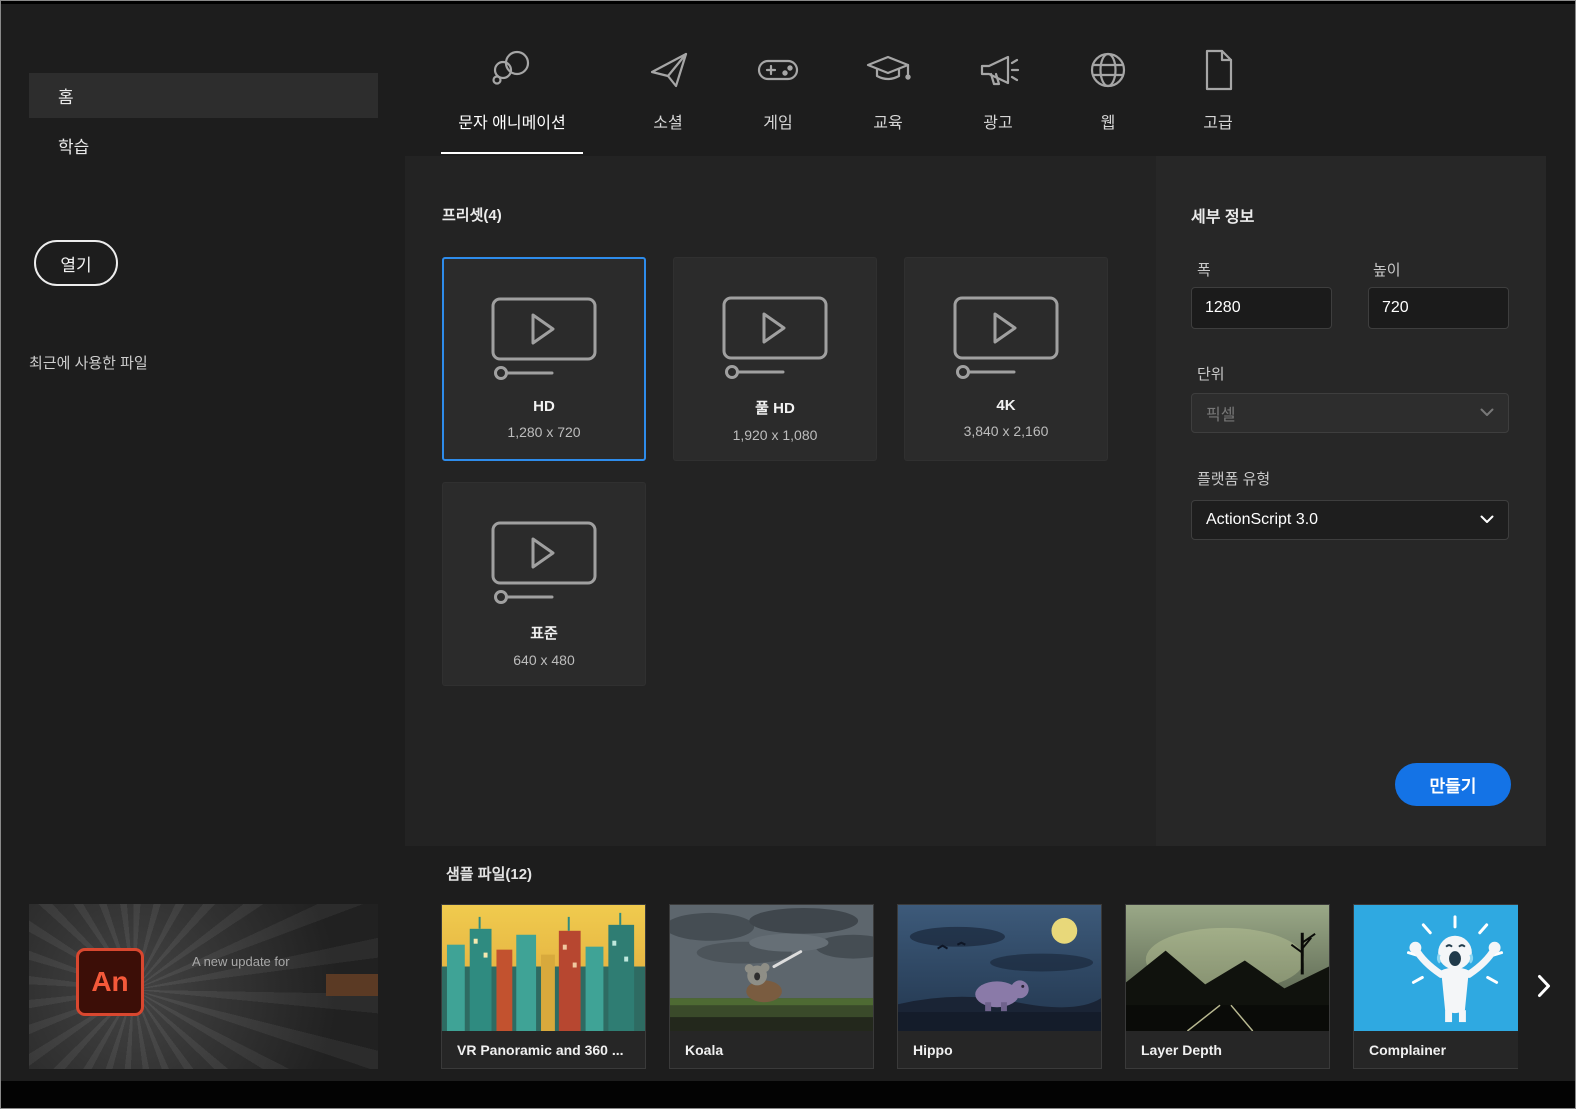 The width and height of the screenshot is (1576, 1109). Describe the element at coordinates (1211, 374) in the screenshot. I see `unit-label: 단위` at that location.